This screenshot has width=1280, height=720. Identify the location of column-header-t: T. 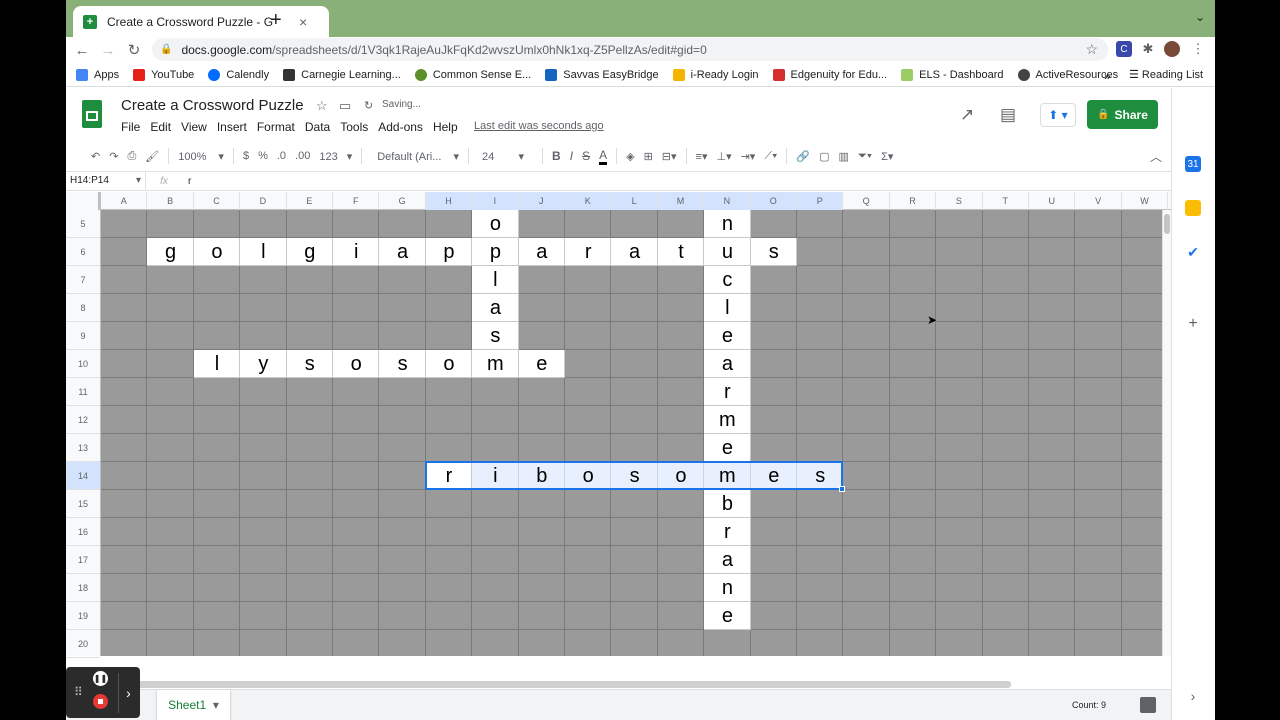
(1006, 201).